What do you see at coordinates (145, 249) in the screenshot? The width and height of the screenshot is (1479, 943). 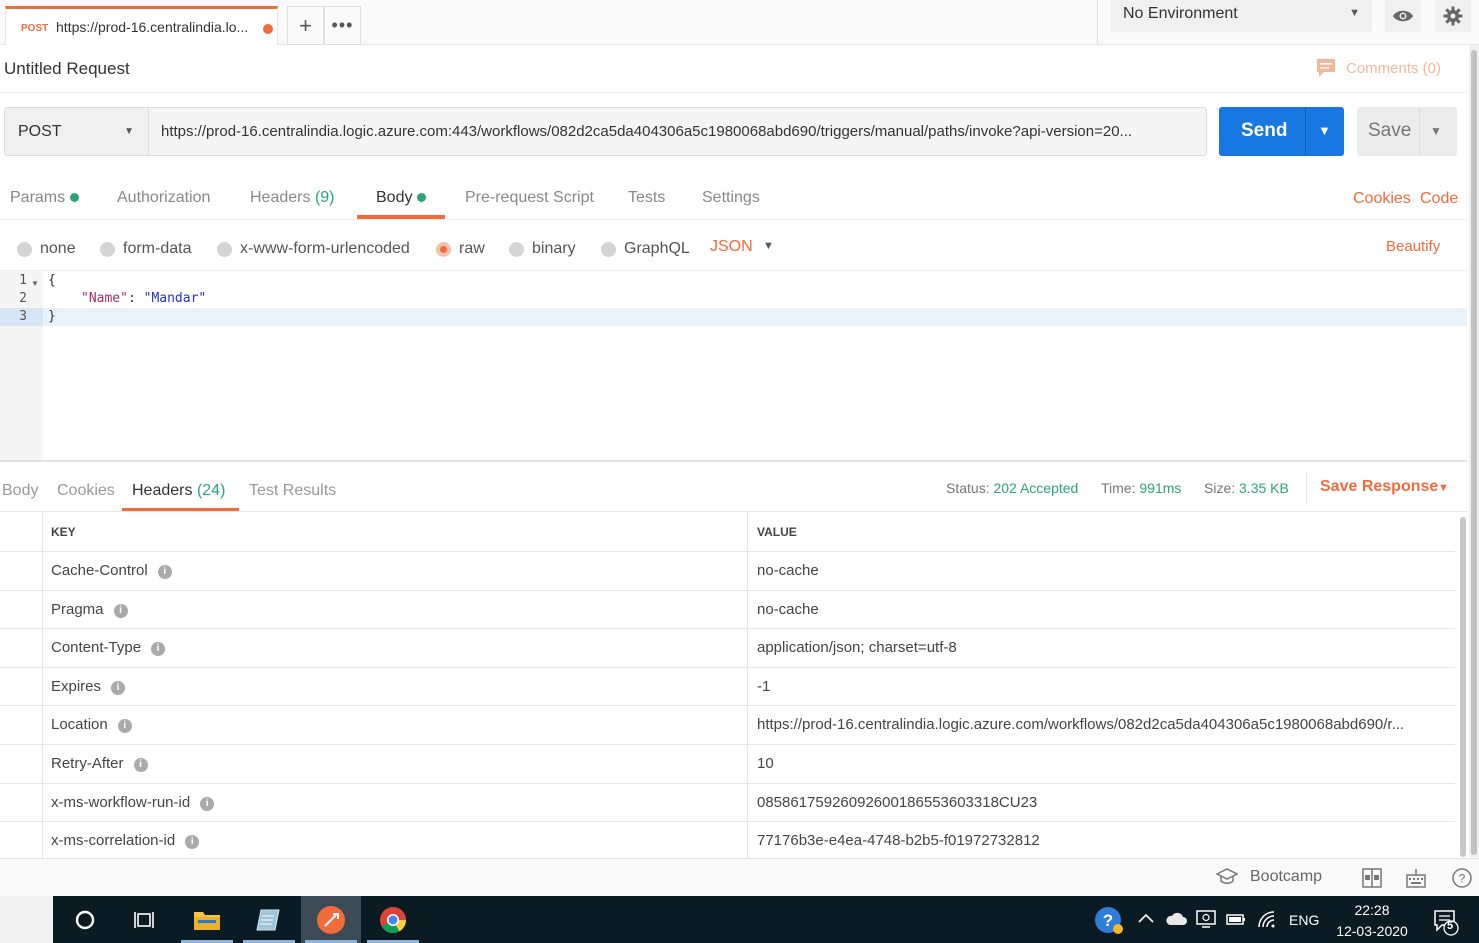 I see `radio-form-data: form-data` at bounding box center [145, 249].